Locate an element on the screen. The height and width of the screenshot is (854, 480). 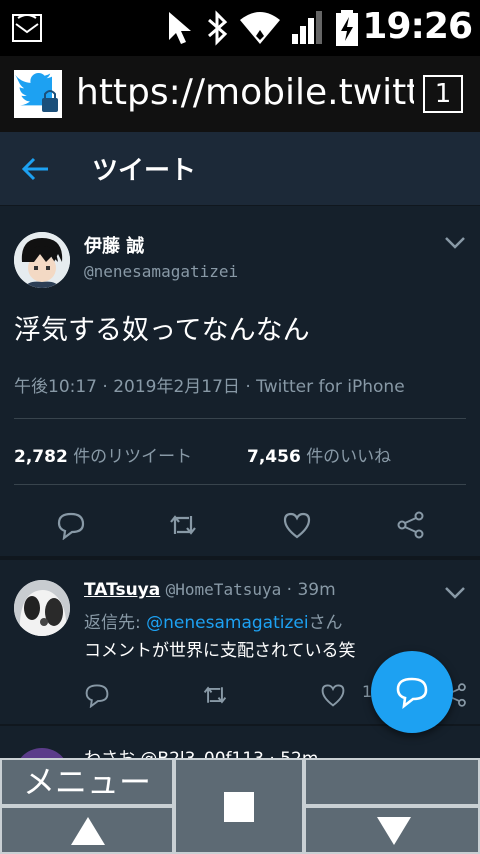
retweet-count: 2,782 is located at coordinates (41, 457).